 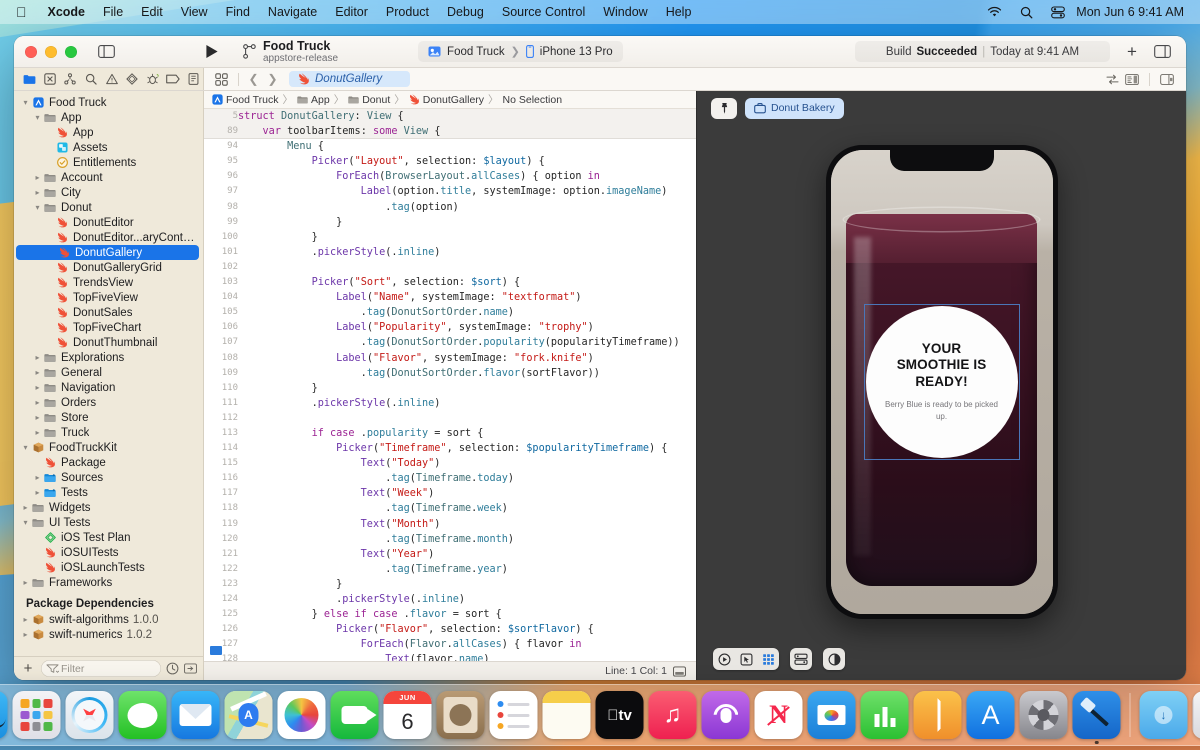 What do you see at coordinates (101, 668) in the screenshot?
I see `filter-input: Filter` at bounding box center [101, 668].